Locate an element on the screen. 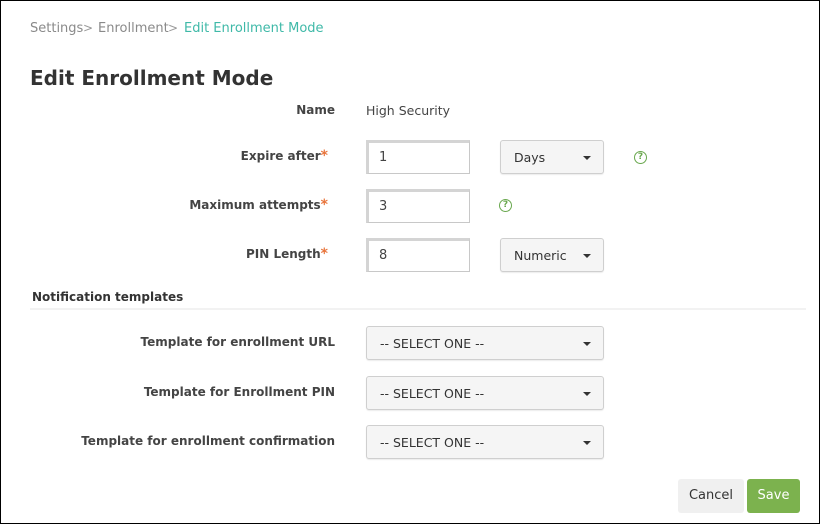 Image resolution: width=820 pixels, height=524 pixels. template-confirmation-value: -- SELECT ONE -- is located at coordinates (432, 442).